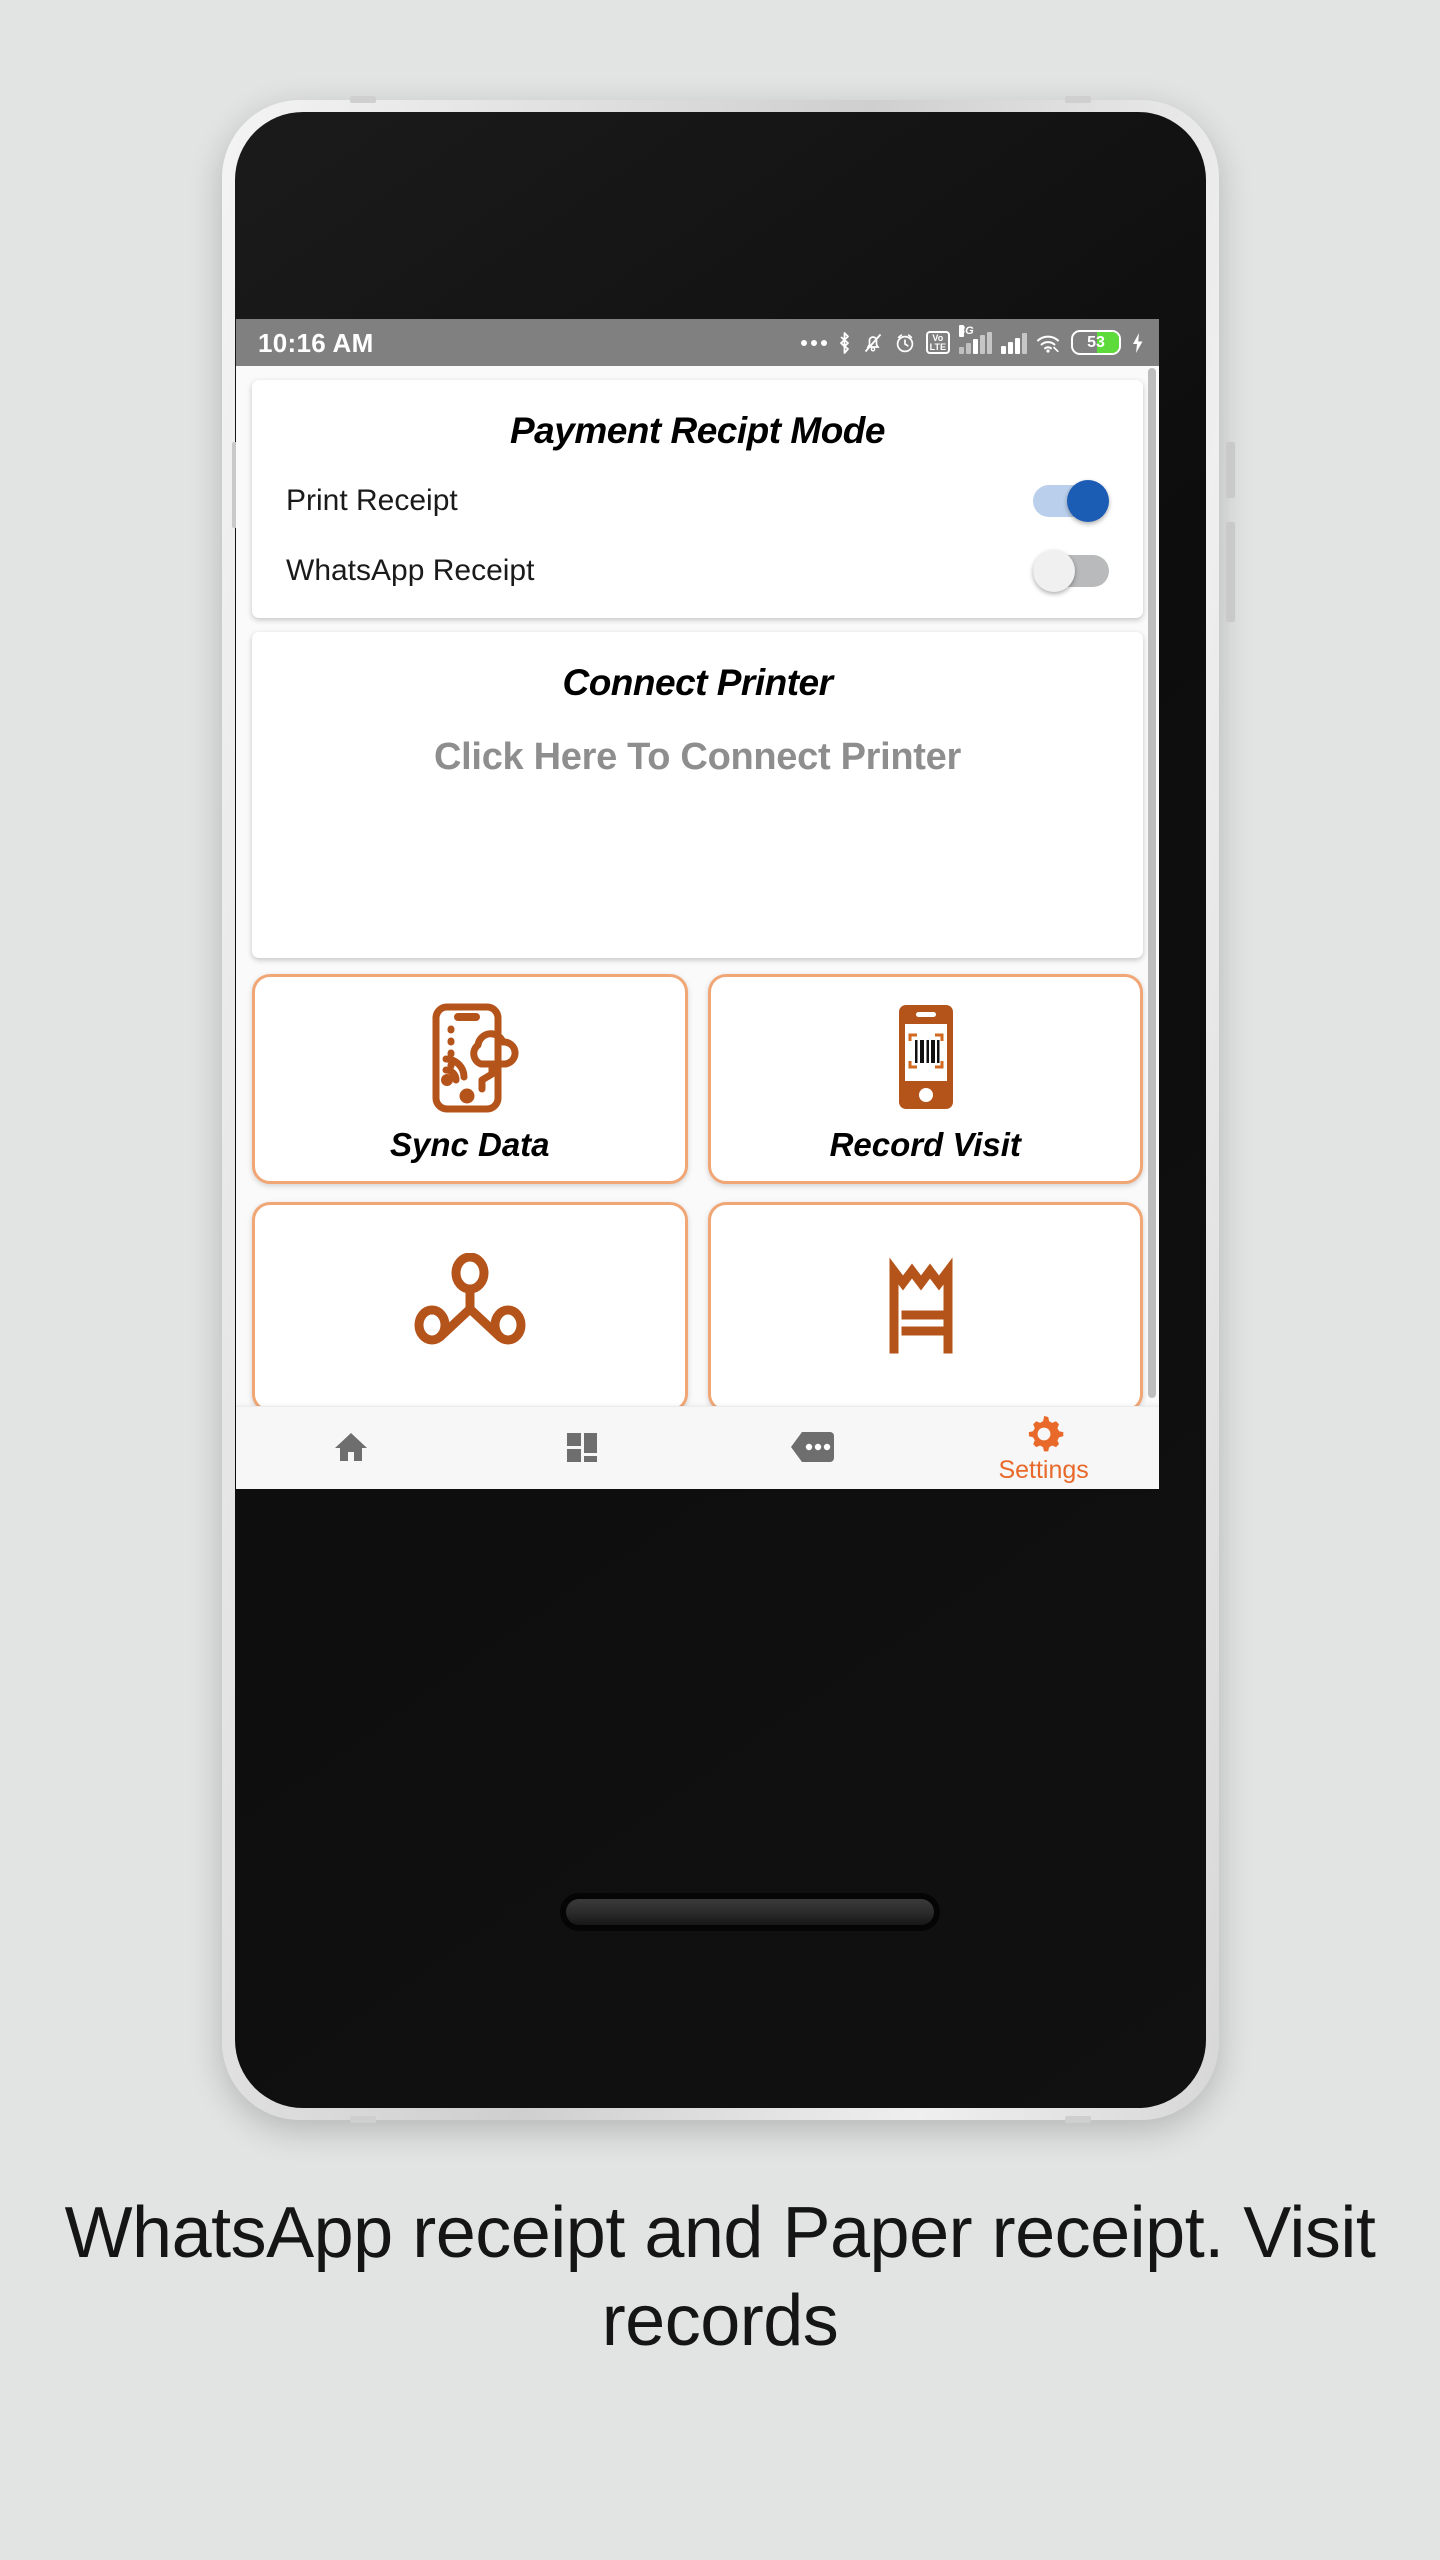 The width and height of the screenshot is (1440, 2560). I want to click on whatsapp-receipt-row: WhatsApp Receipt, so click(697, 571).